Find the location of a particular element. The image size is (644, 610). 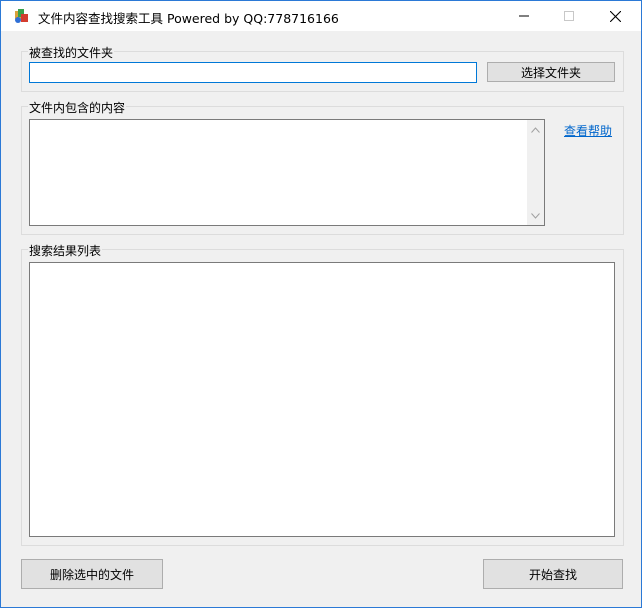

content-group-label: 文件内包含的内容 is located at coordinates (77, 107).